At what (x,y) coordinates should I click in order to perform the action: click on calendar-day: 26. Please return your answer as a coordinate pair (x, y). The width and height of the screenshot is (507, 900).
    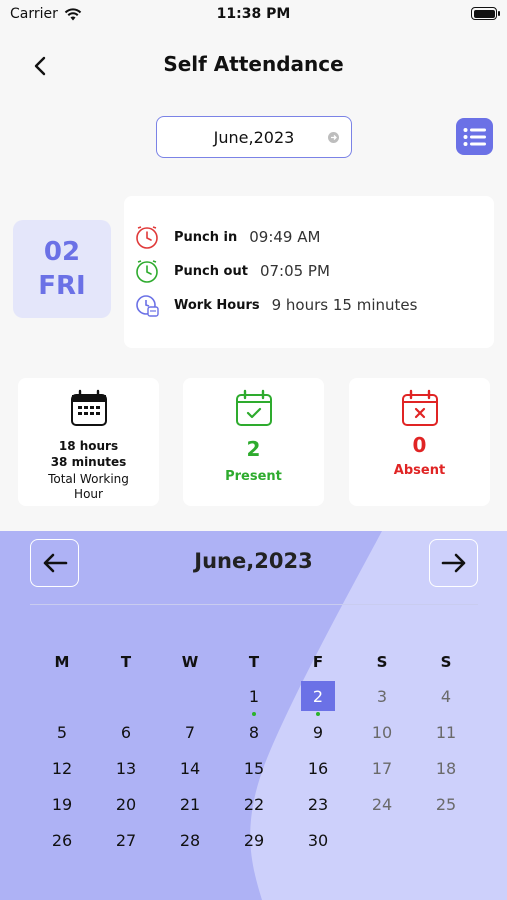
    Looking at the image, I should click on (62, 840).